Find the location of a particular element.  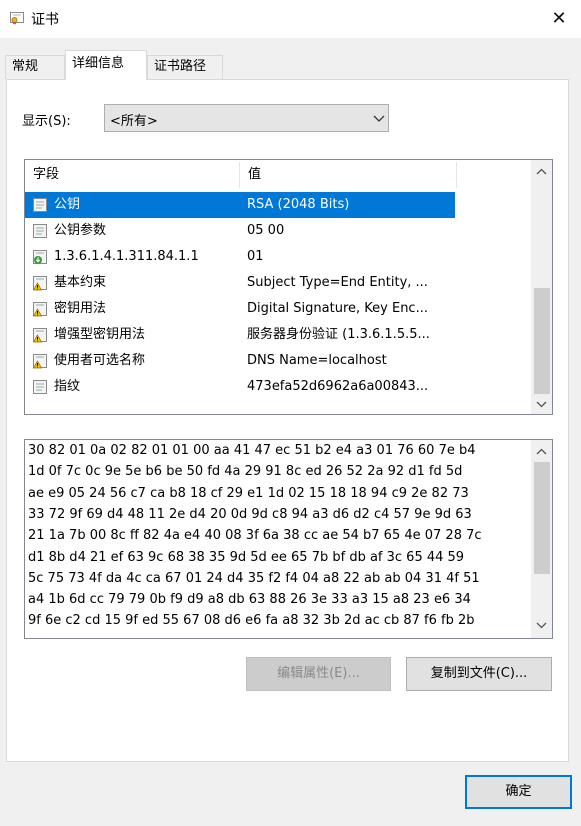

row-field-name: 指纹 is located at coordinates (67, 386).